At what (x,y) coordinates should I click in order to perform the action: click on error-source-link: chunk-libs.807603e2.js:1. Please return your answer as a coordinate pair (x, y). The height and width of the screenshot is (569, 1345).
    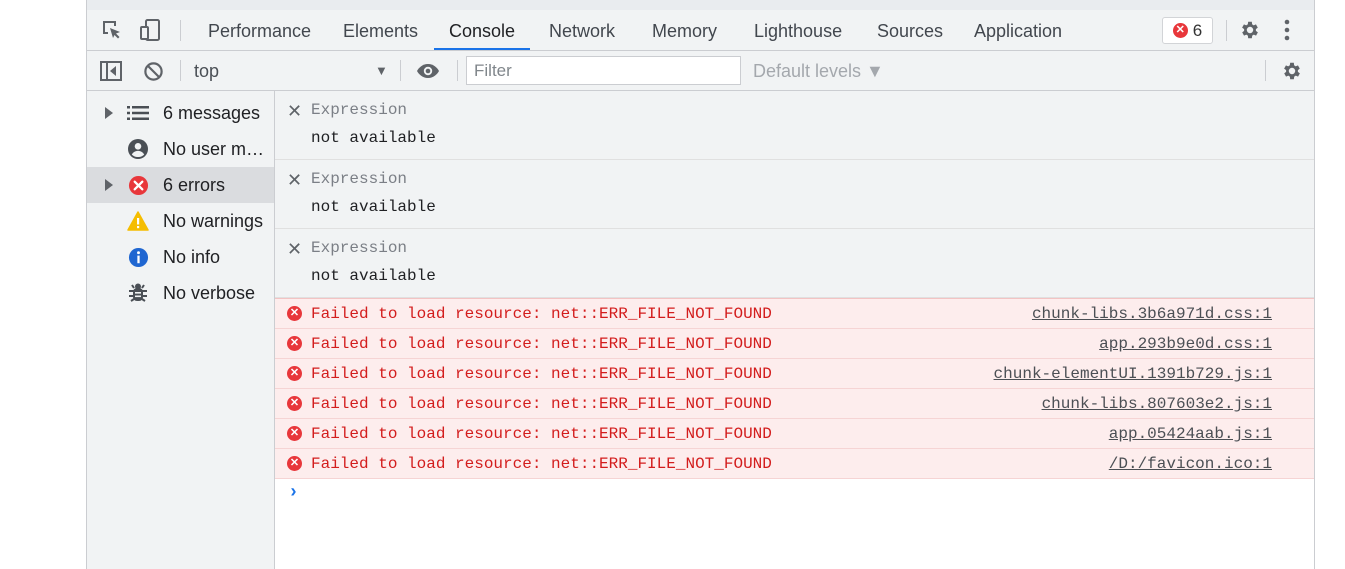
    Looking at the image, I should click on (1157, 404).